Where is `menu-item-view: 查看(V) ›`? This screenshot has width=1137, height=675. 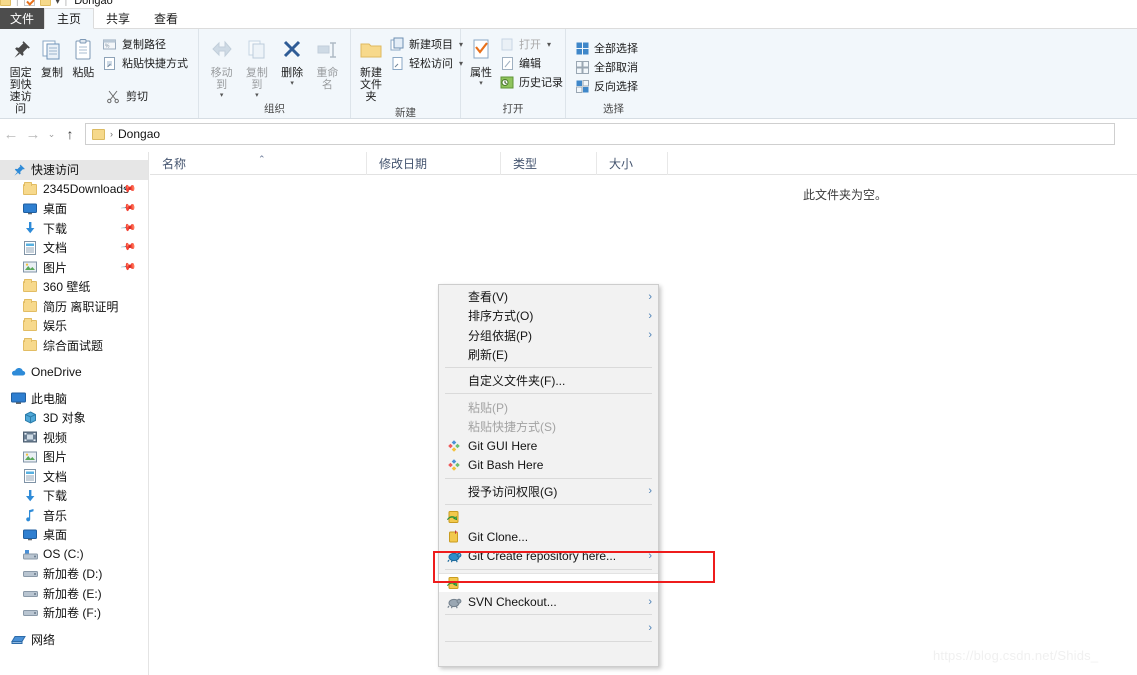
menu-item-view: 查看(V) › is located at coordinates (548, 296).